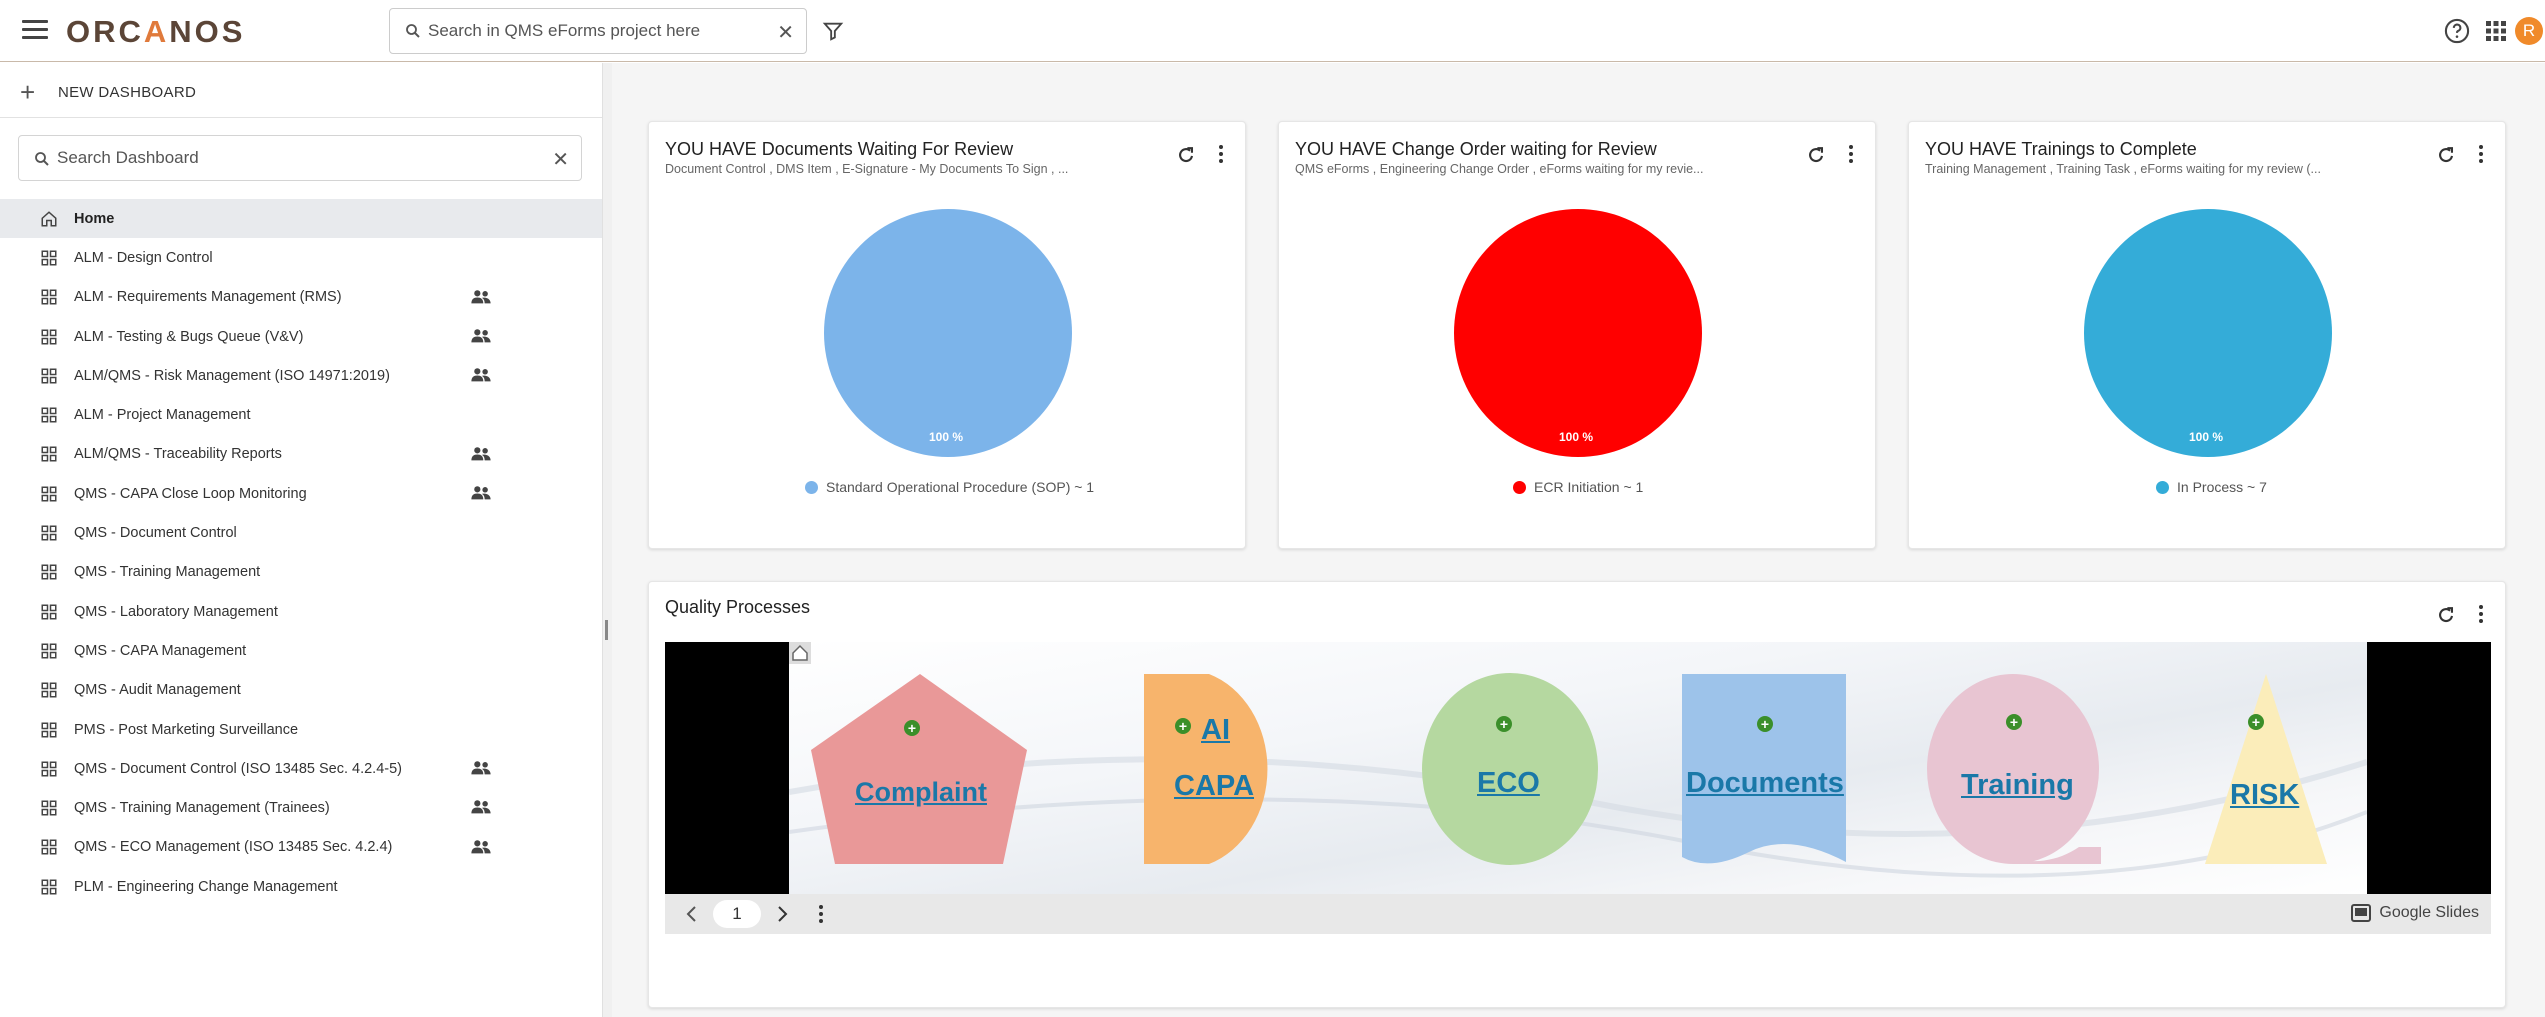  I want to click on sidebar-item: ALM - Testing & Bugs Queue (V&V), so click(301, 336).